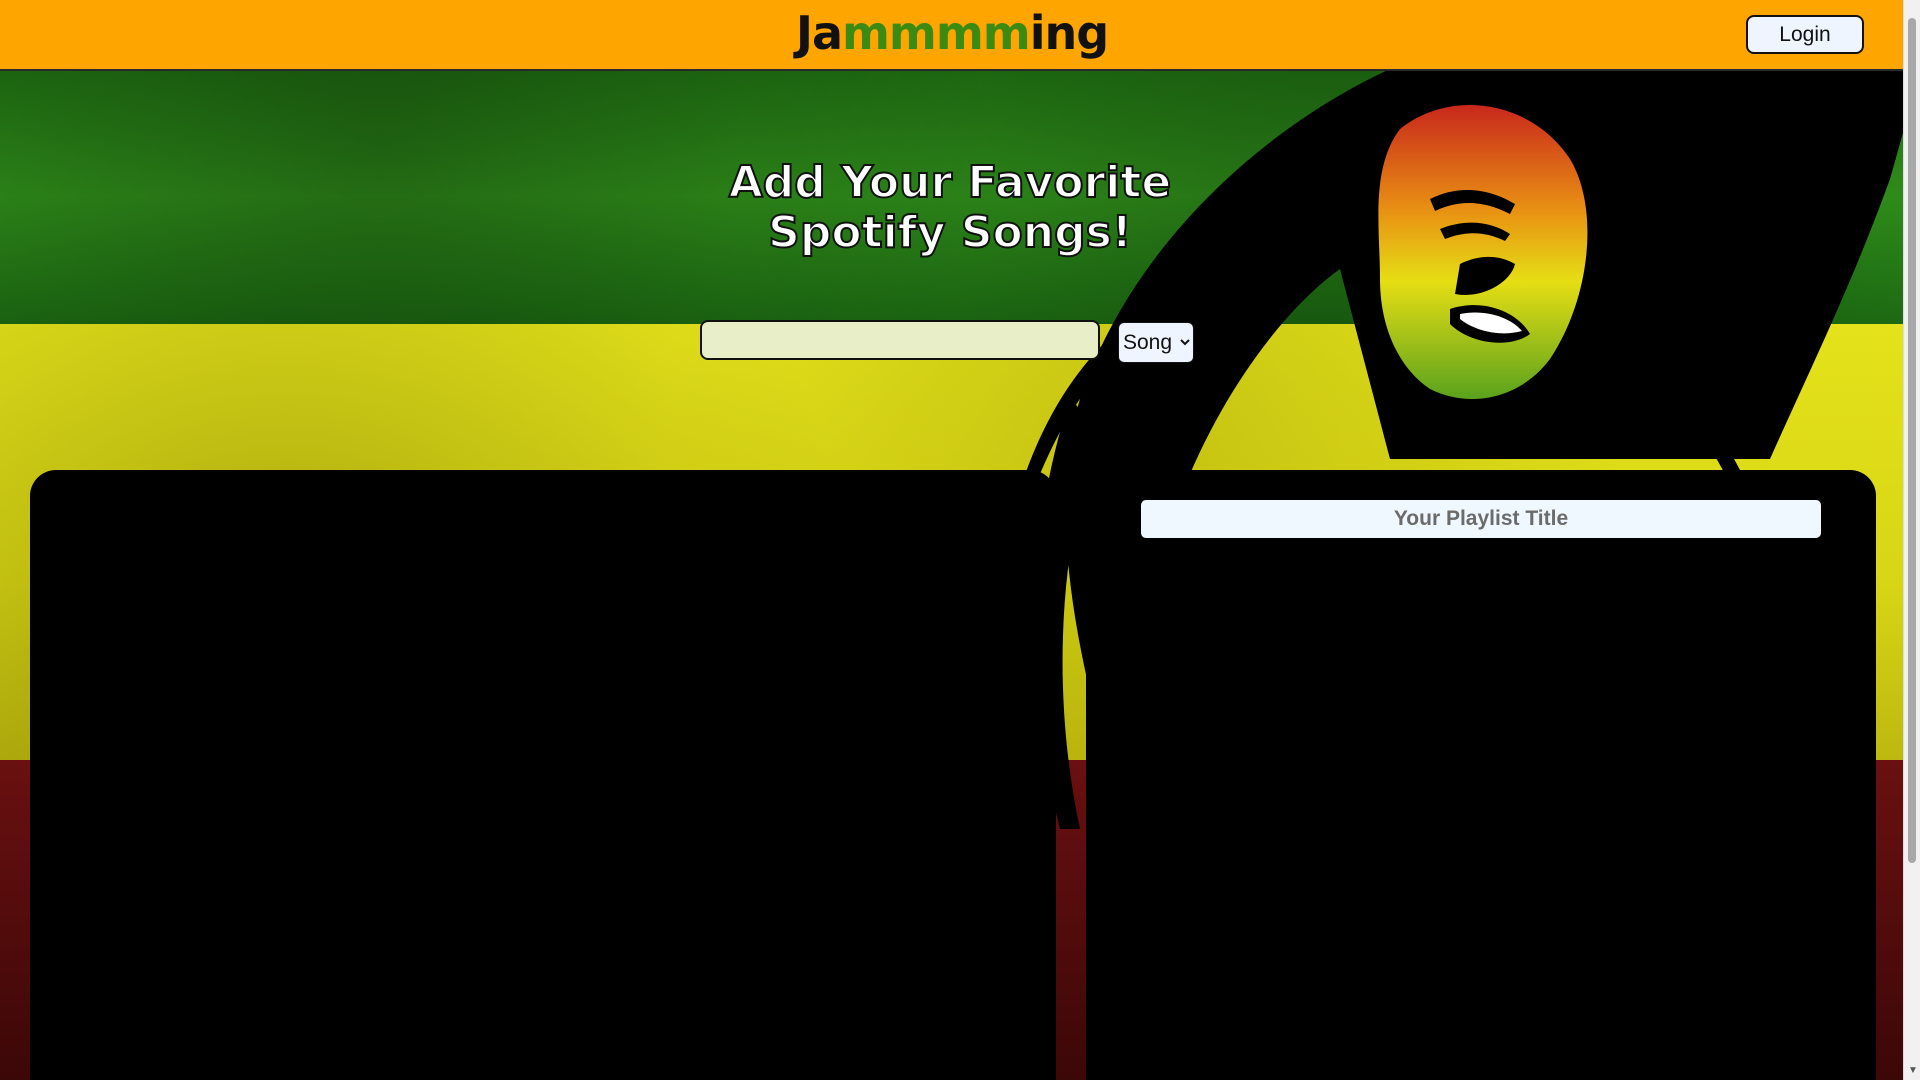 Image resolution: width=1920 pixels, height=1080 pixels. Describe the element at coordinates (1805, 34) in the screenshot. I see `login-button: Login` at that location.